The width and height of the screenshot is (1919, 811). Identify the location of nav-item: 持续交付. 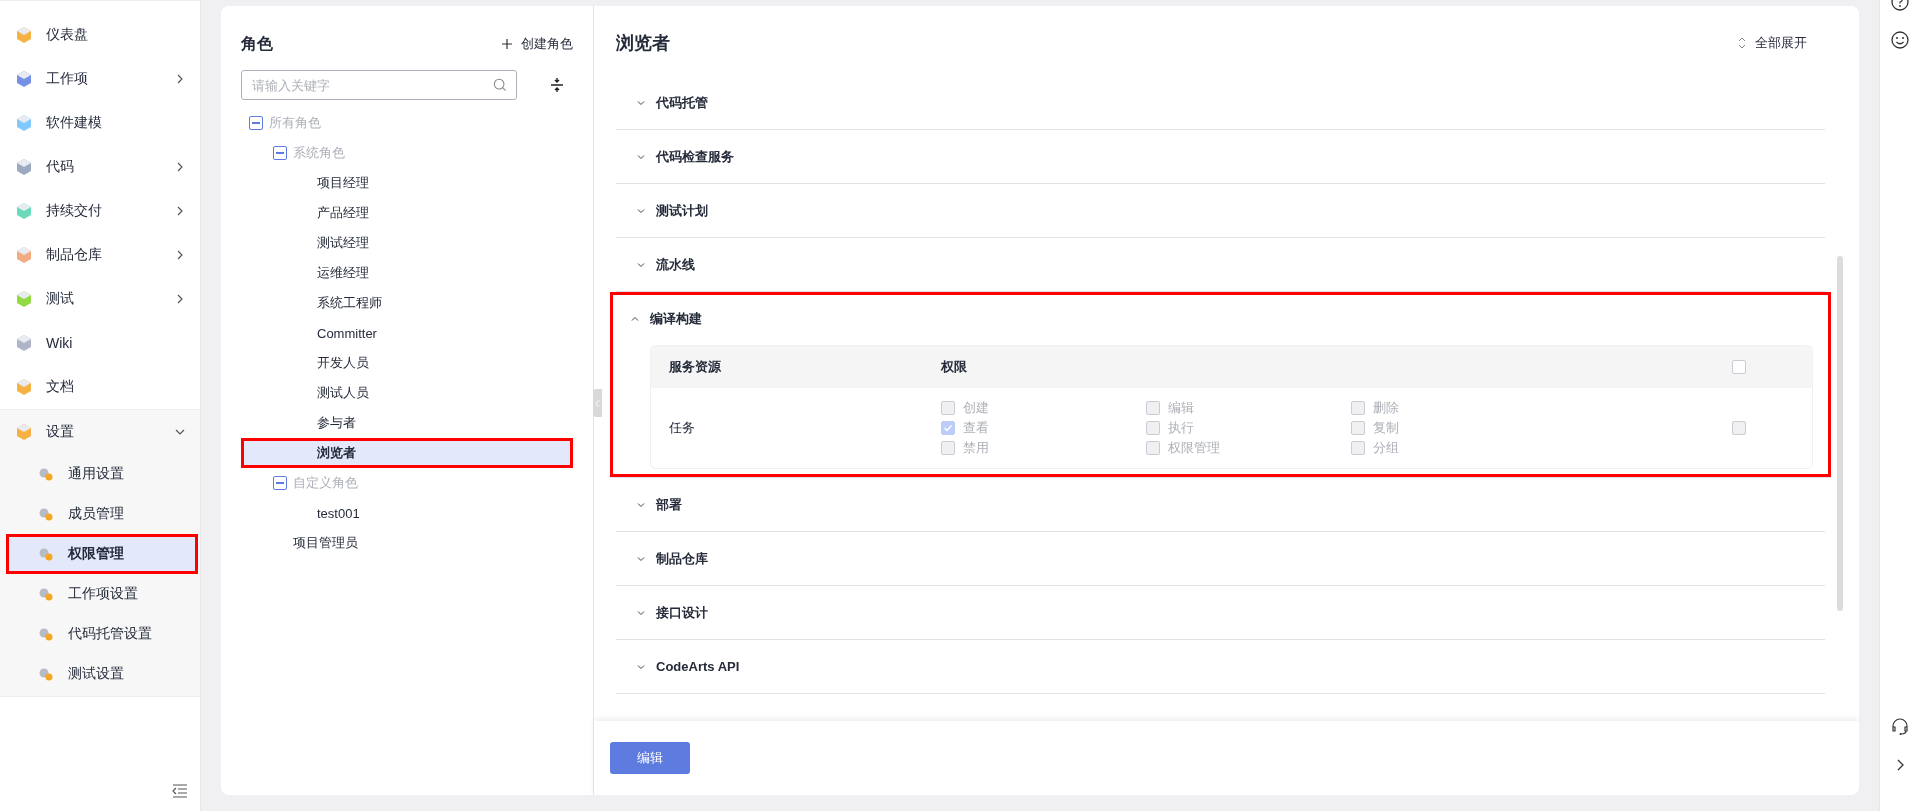
(100, 211).